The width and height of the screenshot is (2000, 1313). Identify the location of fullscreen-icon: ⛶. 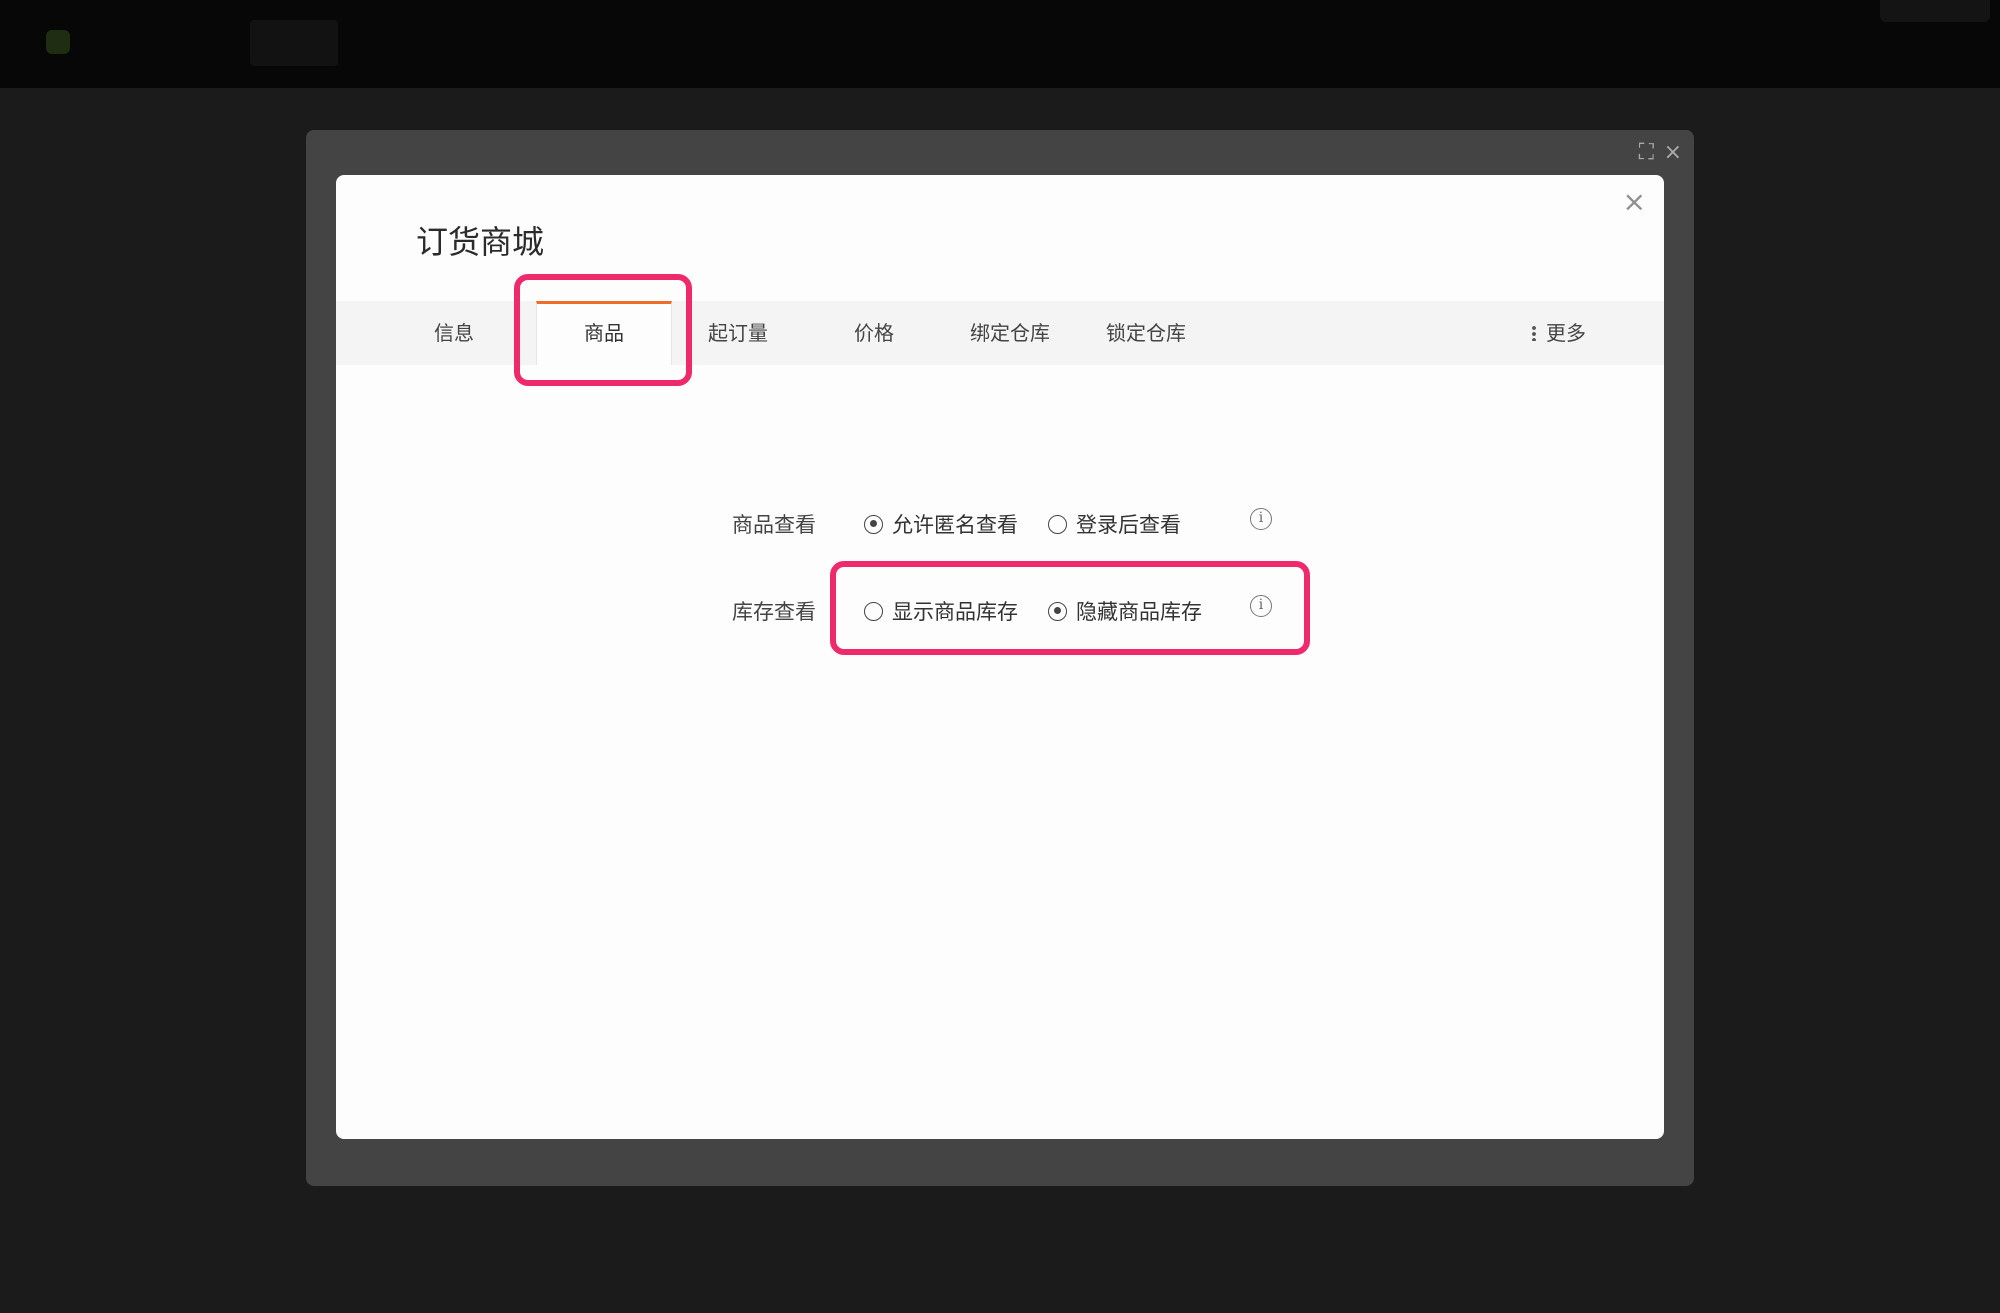
(1646, 152).